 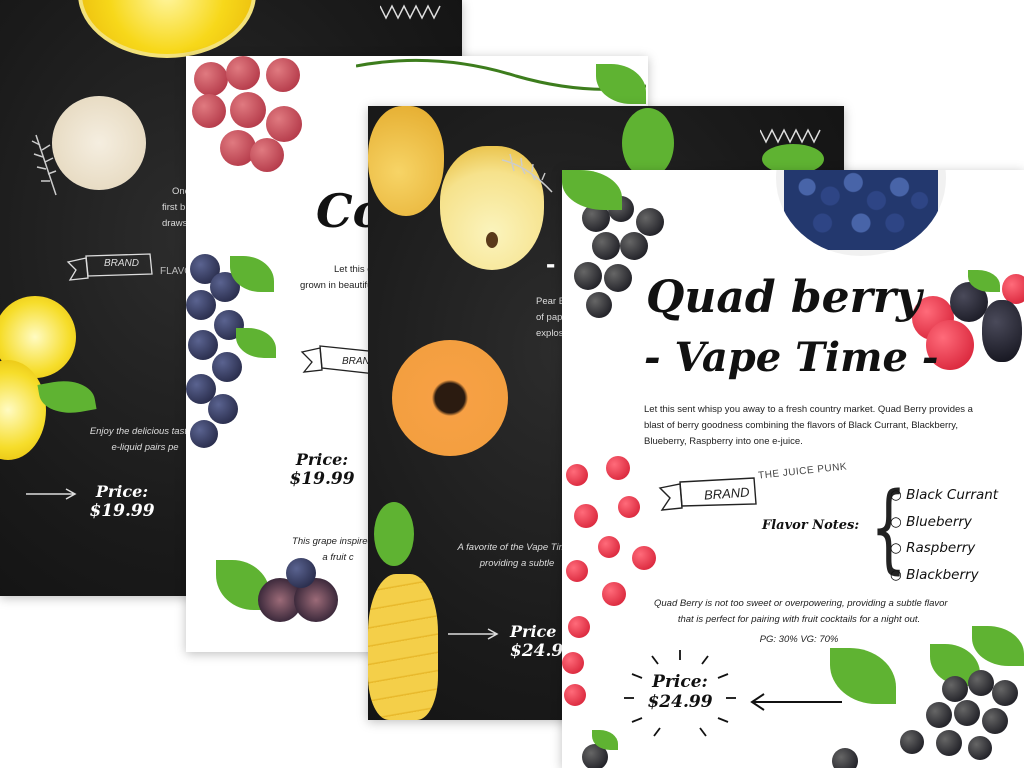 I want to click on flavor-note: ○ Black Currant, so click(x=944, y=495).